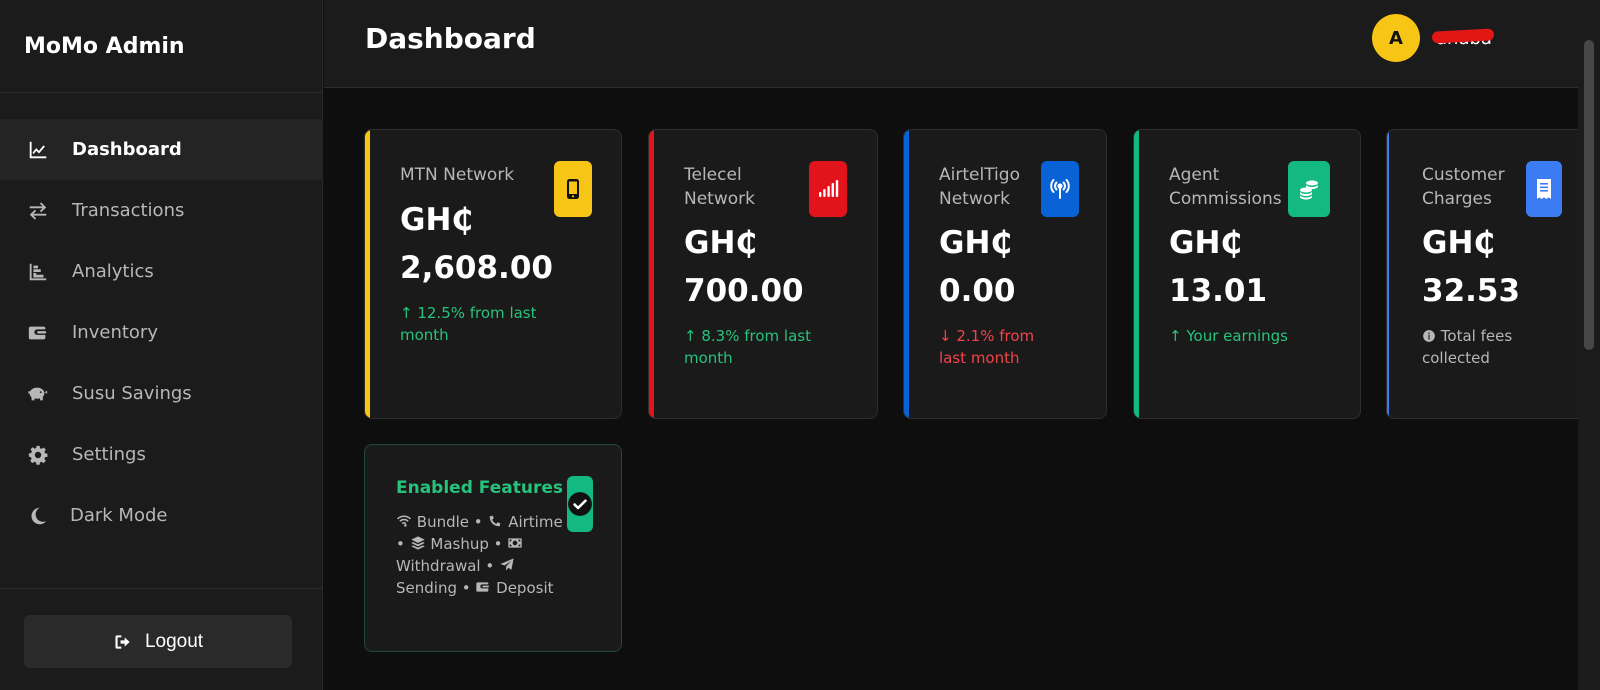 The width and height of the screenshot is (1600, 690). I want to click on receipt-icon, so click(1544, 189).